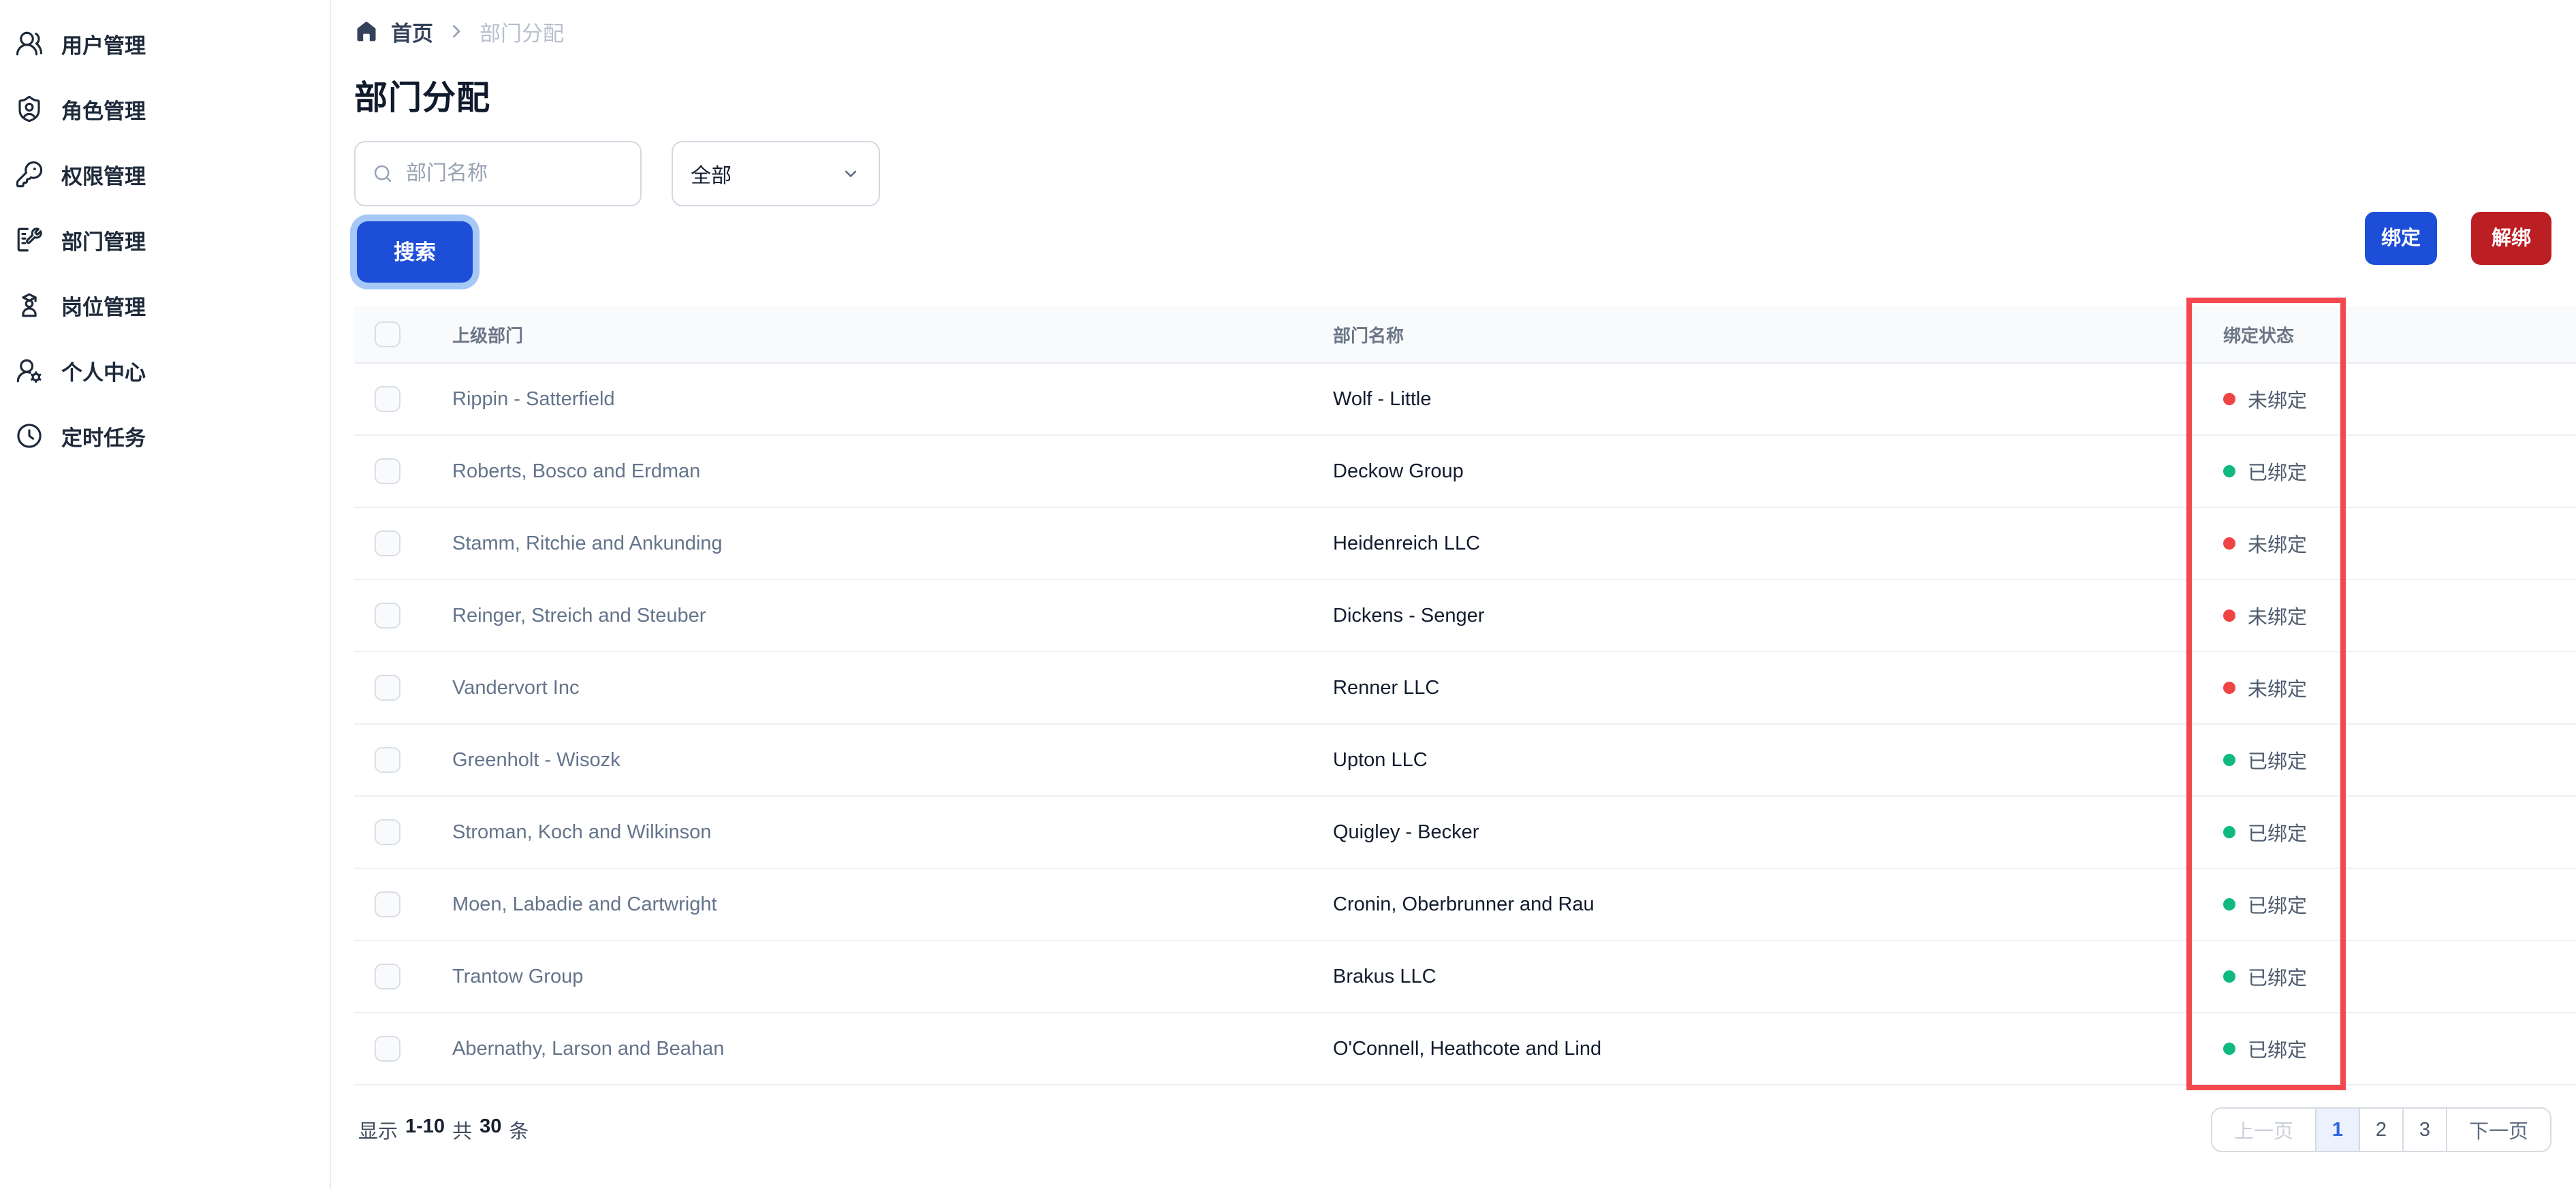  What do you see at coordinates (29, 44) in the screenshot?
I see `users-icon` at bounding box center [29, 44].